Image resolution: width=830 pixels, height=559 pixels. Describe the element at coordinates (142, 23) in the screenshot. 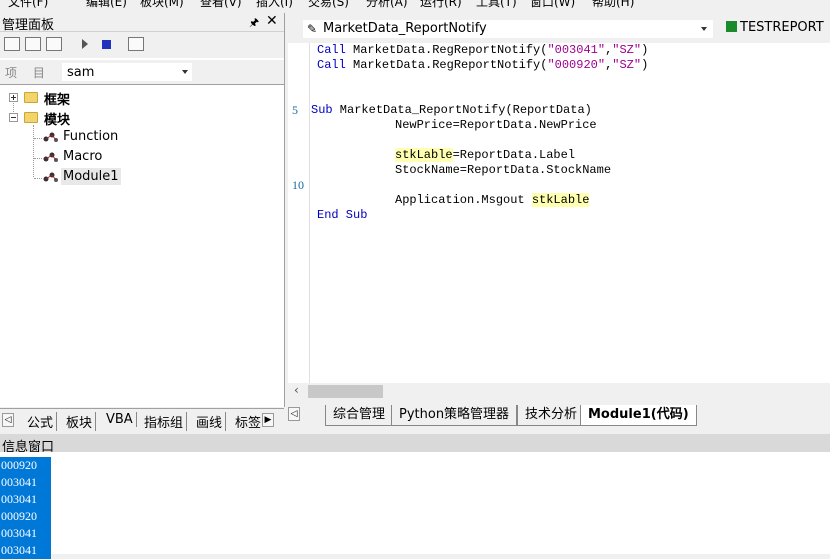

I see `management-panel-title-bar: 管理面板 🖈 ✕` at that location.